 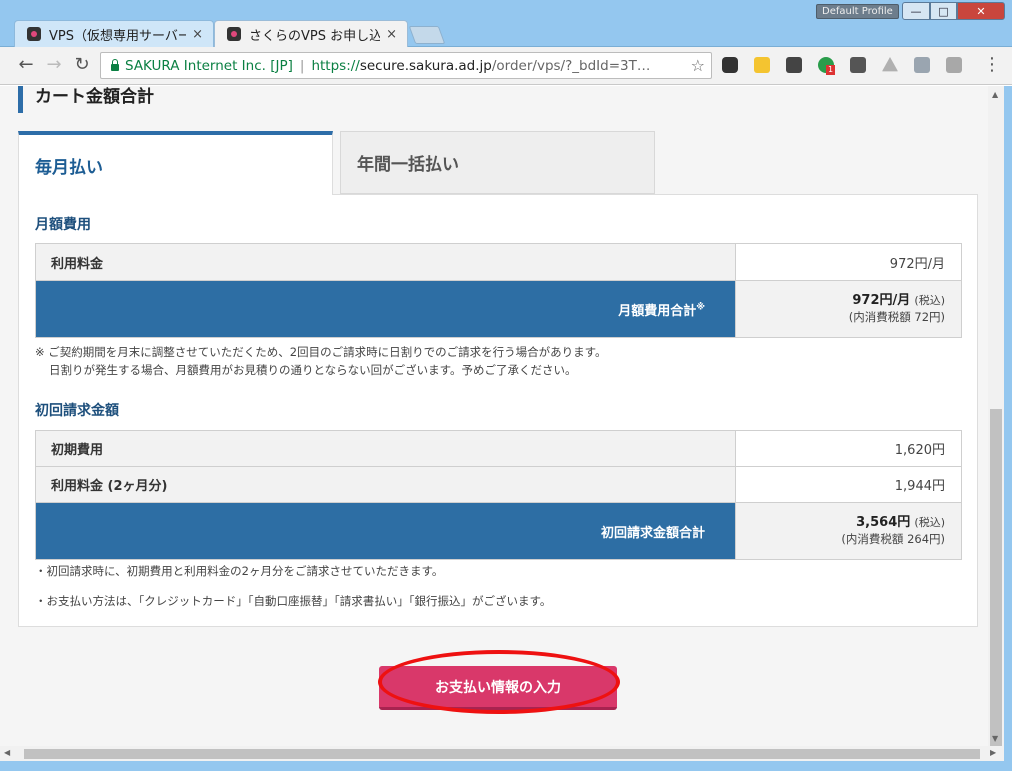 I want to click on evernote-extension-icon, so click(x=794, y=65).